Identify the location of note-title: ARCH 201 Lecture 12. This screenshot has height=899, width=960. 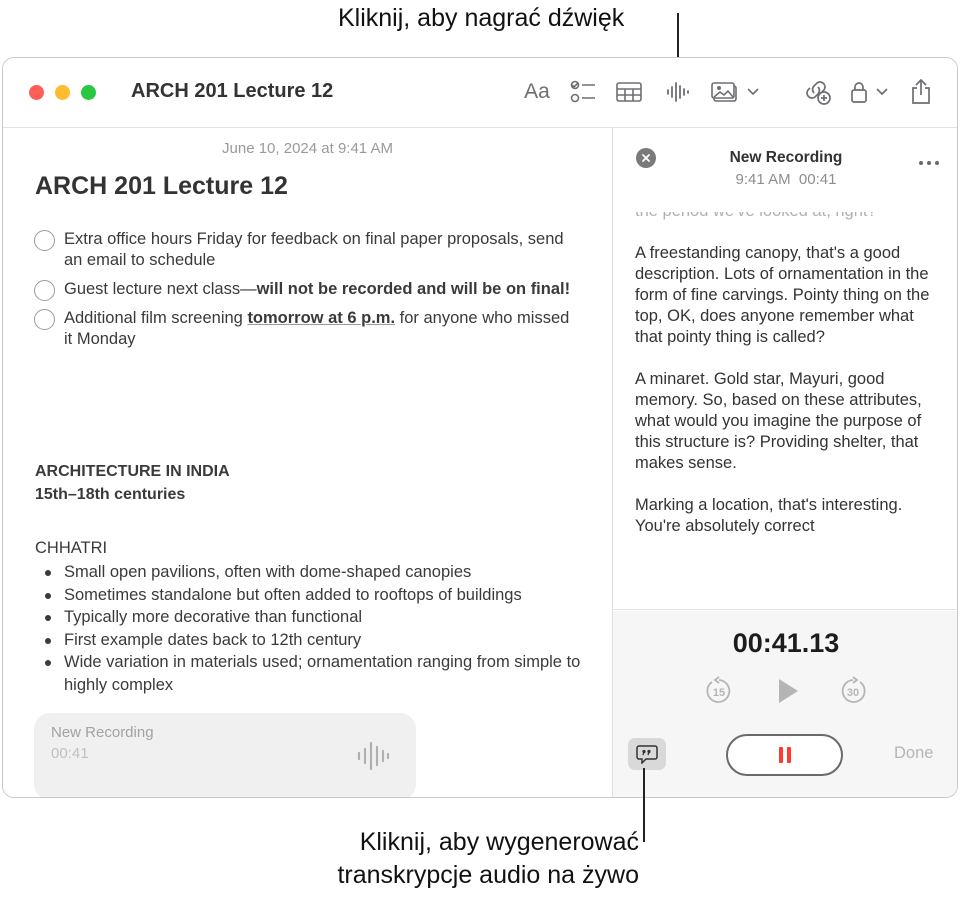
(161, 186).